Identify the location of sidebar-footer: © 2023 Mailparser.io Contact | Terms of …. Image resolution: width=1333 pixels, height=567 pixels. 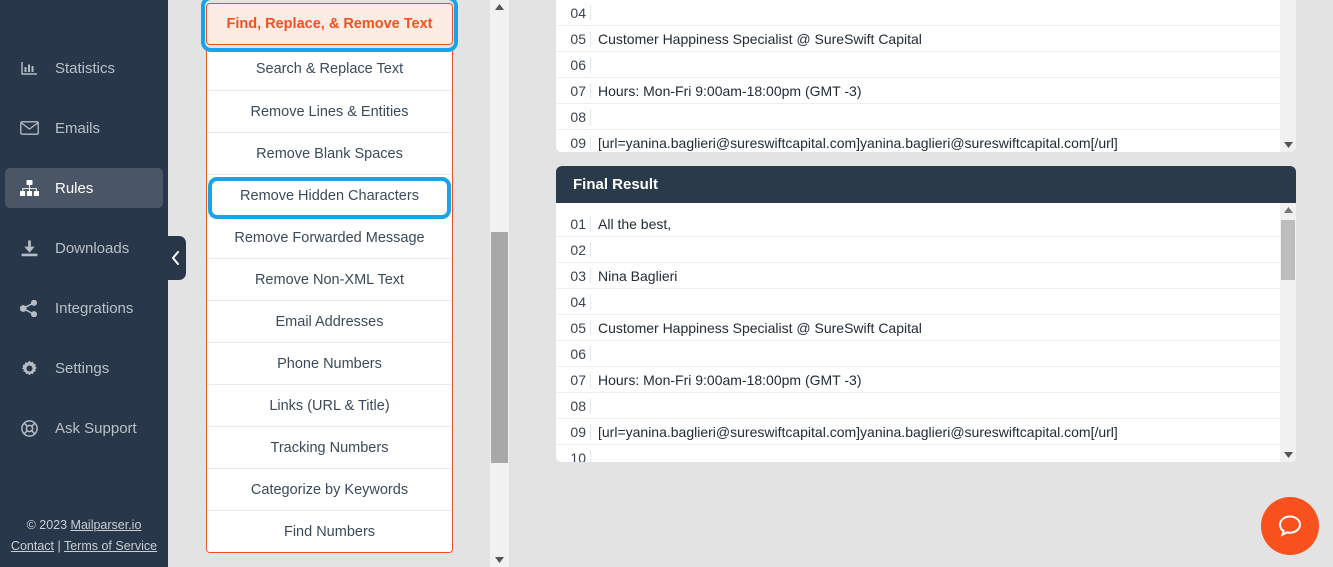
(84, 536).